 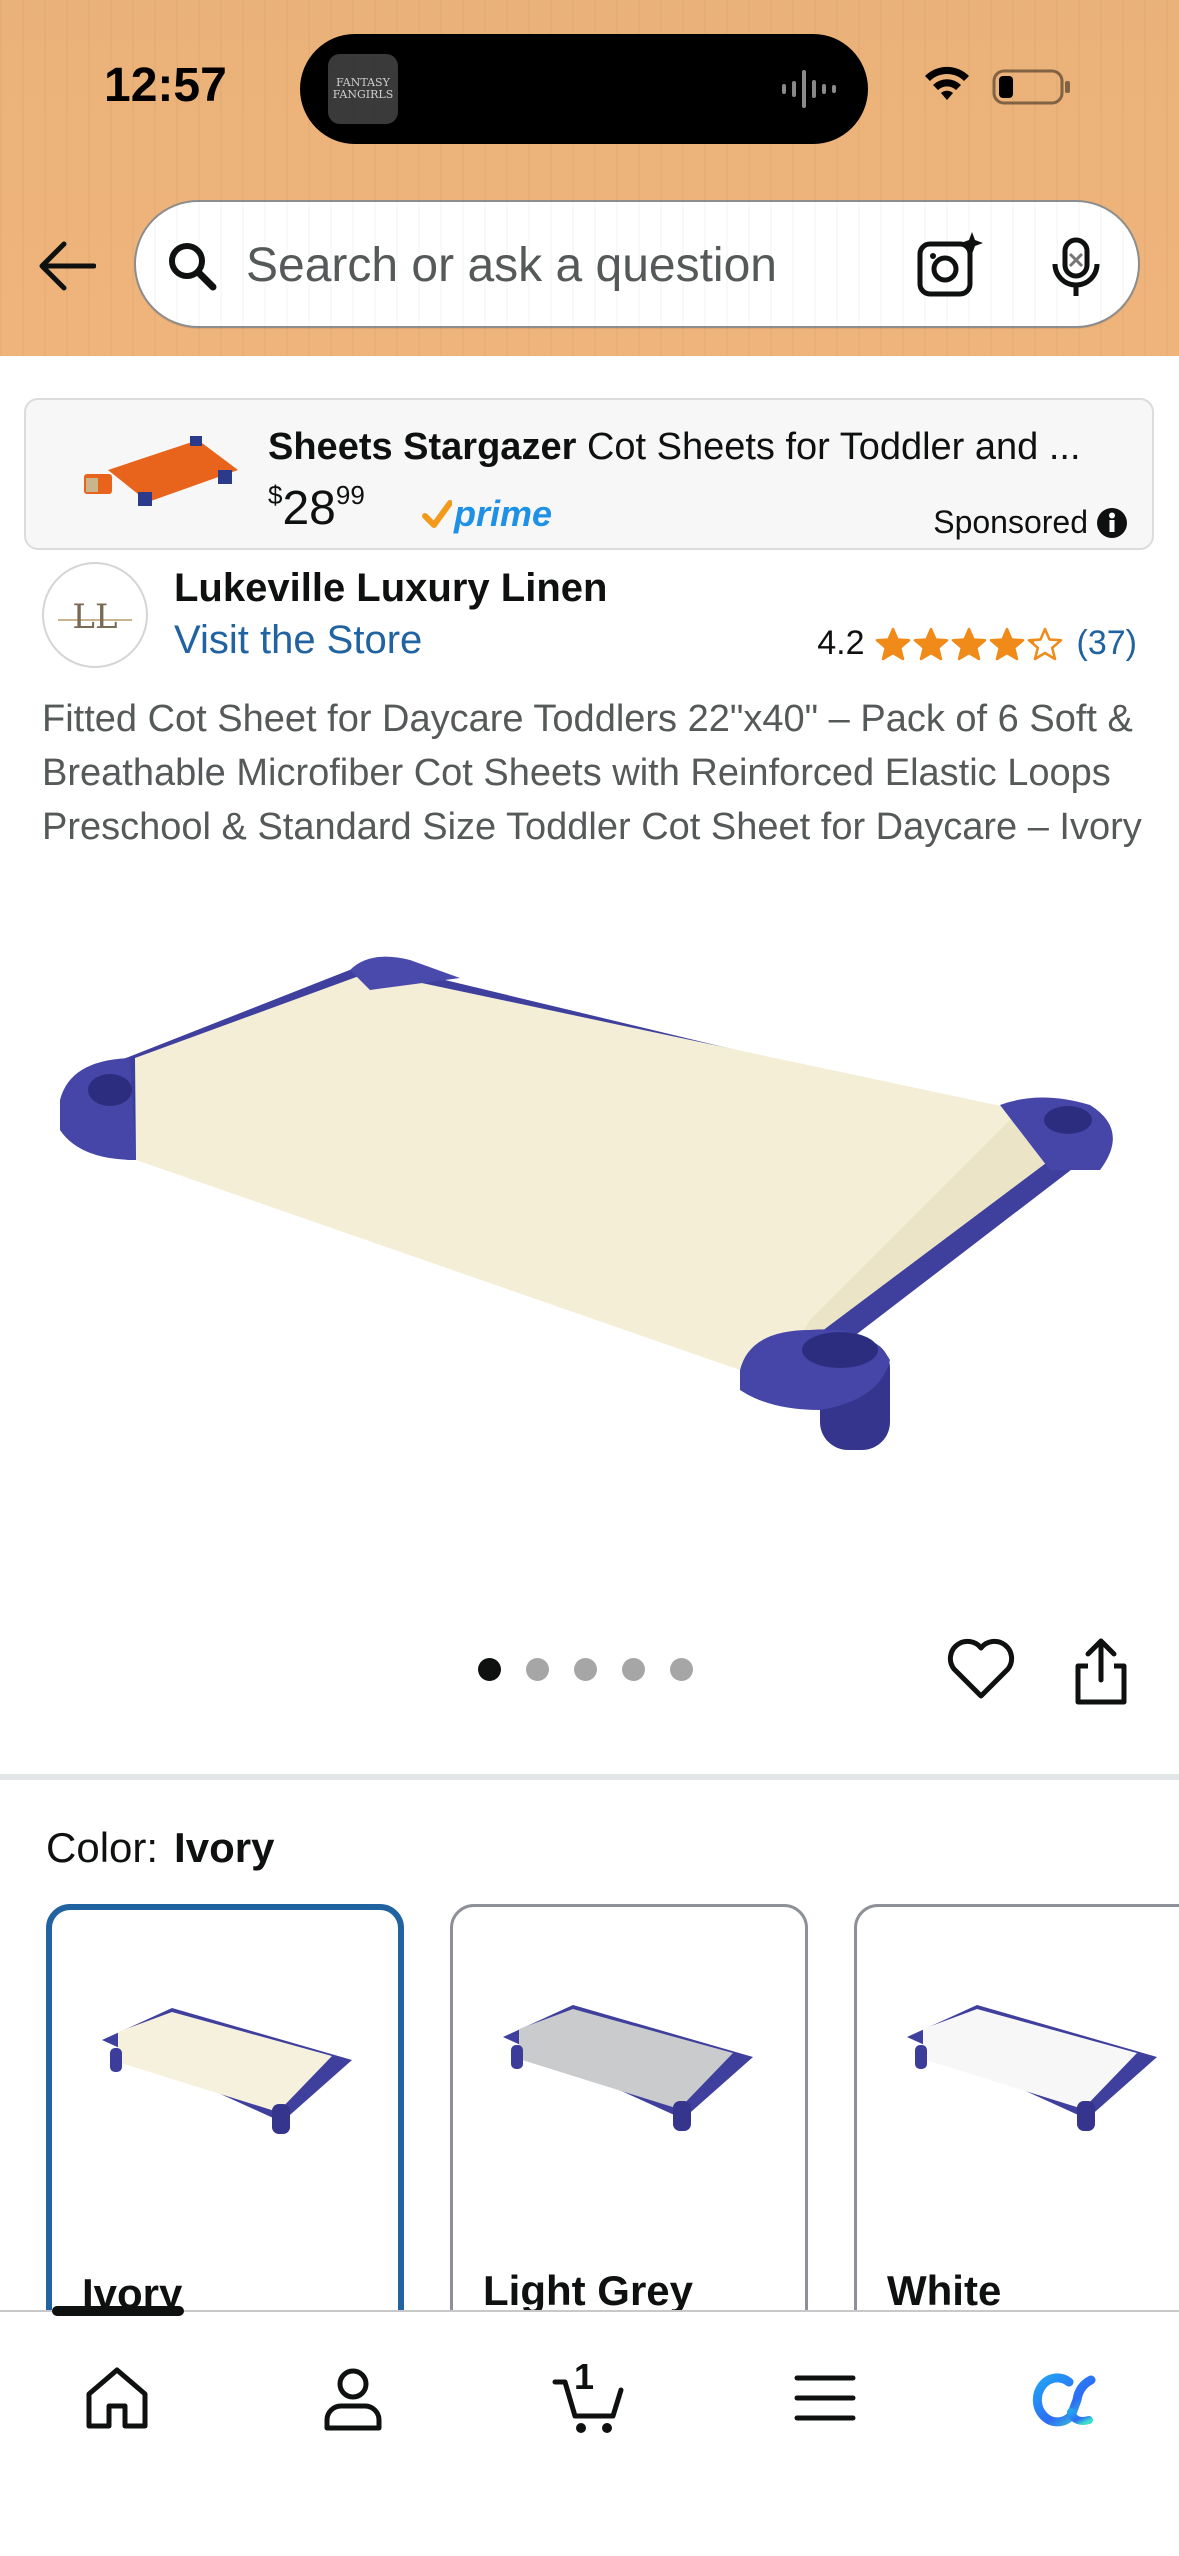 I want to click on swatch-label: Light Grey, so click(x=588, y=2290).